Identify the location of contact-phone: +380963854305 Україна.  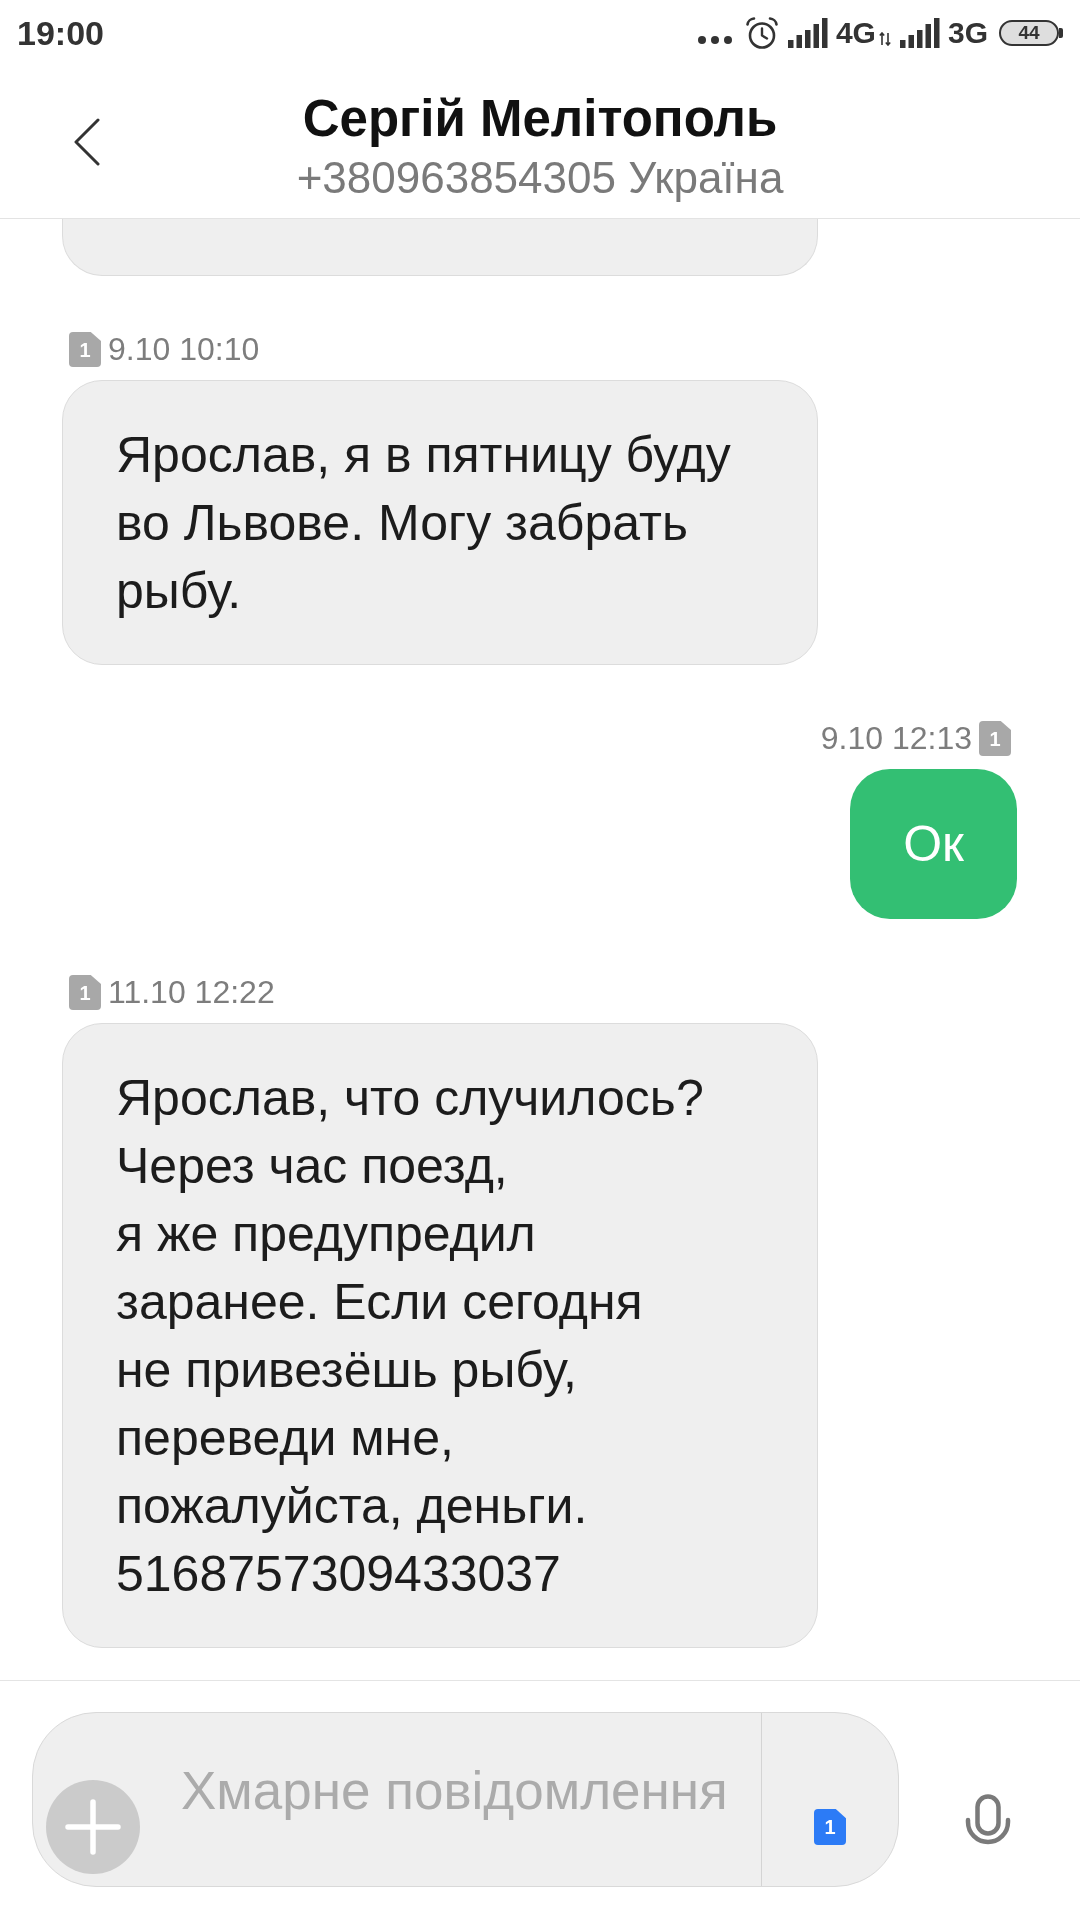
(540, 178).